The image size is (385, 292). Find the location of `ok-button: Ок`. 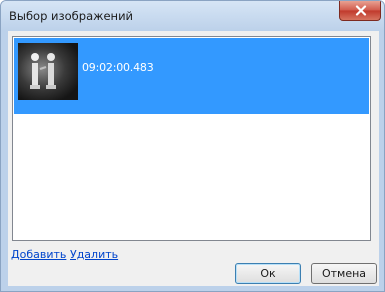

ok-button: Ок is located at coordinates (268, 273).